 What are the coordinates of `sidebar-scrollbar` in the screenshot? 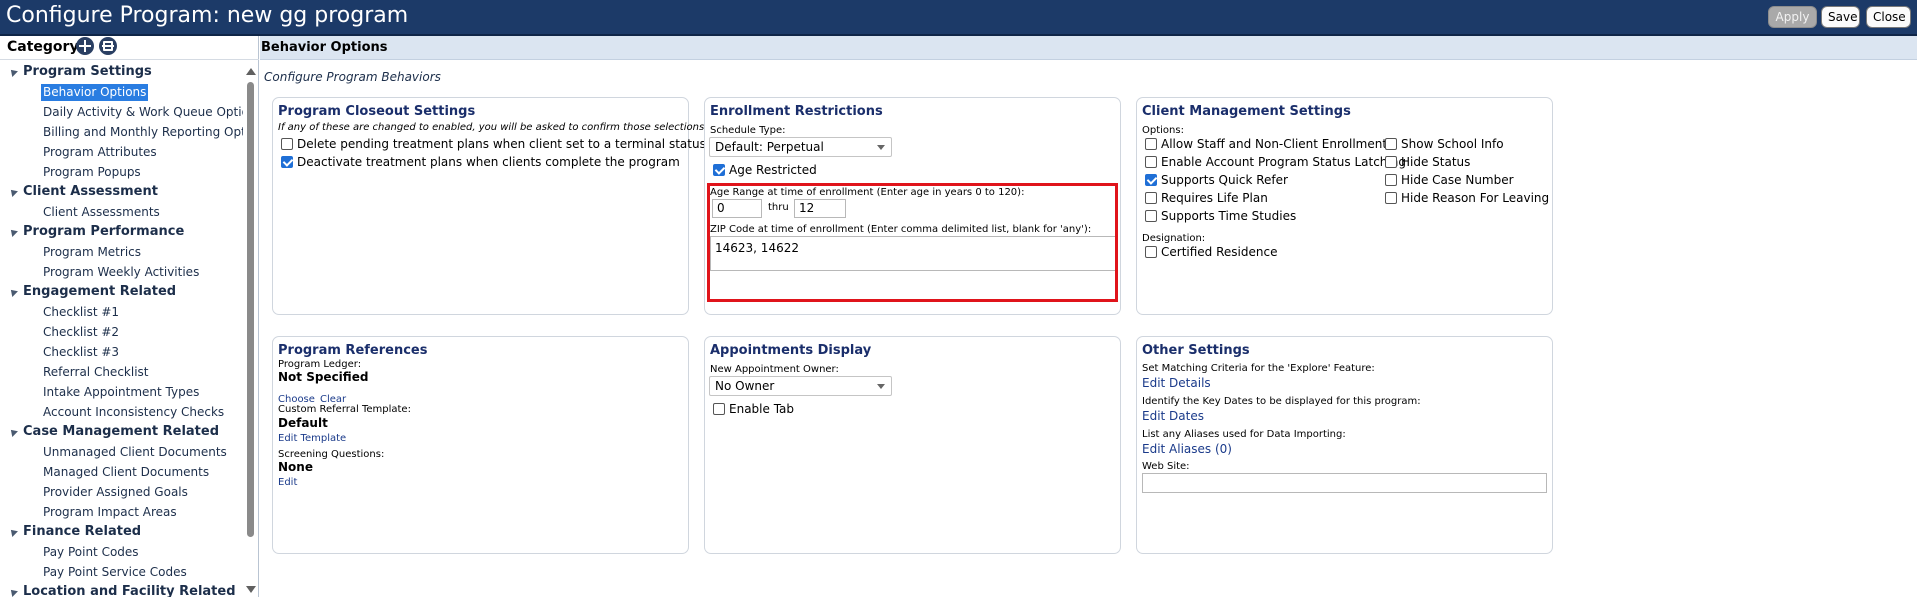 It's located at (250, 330).